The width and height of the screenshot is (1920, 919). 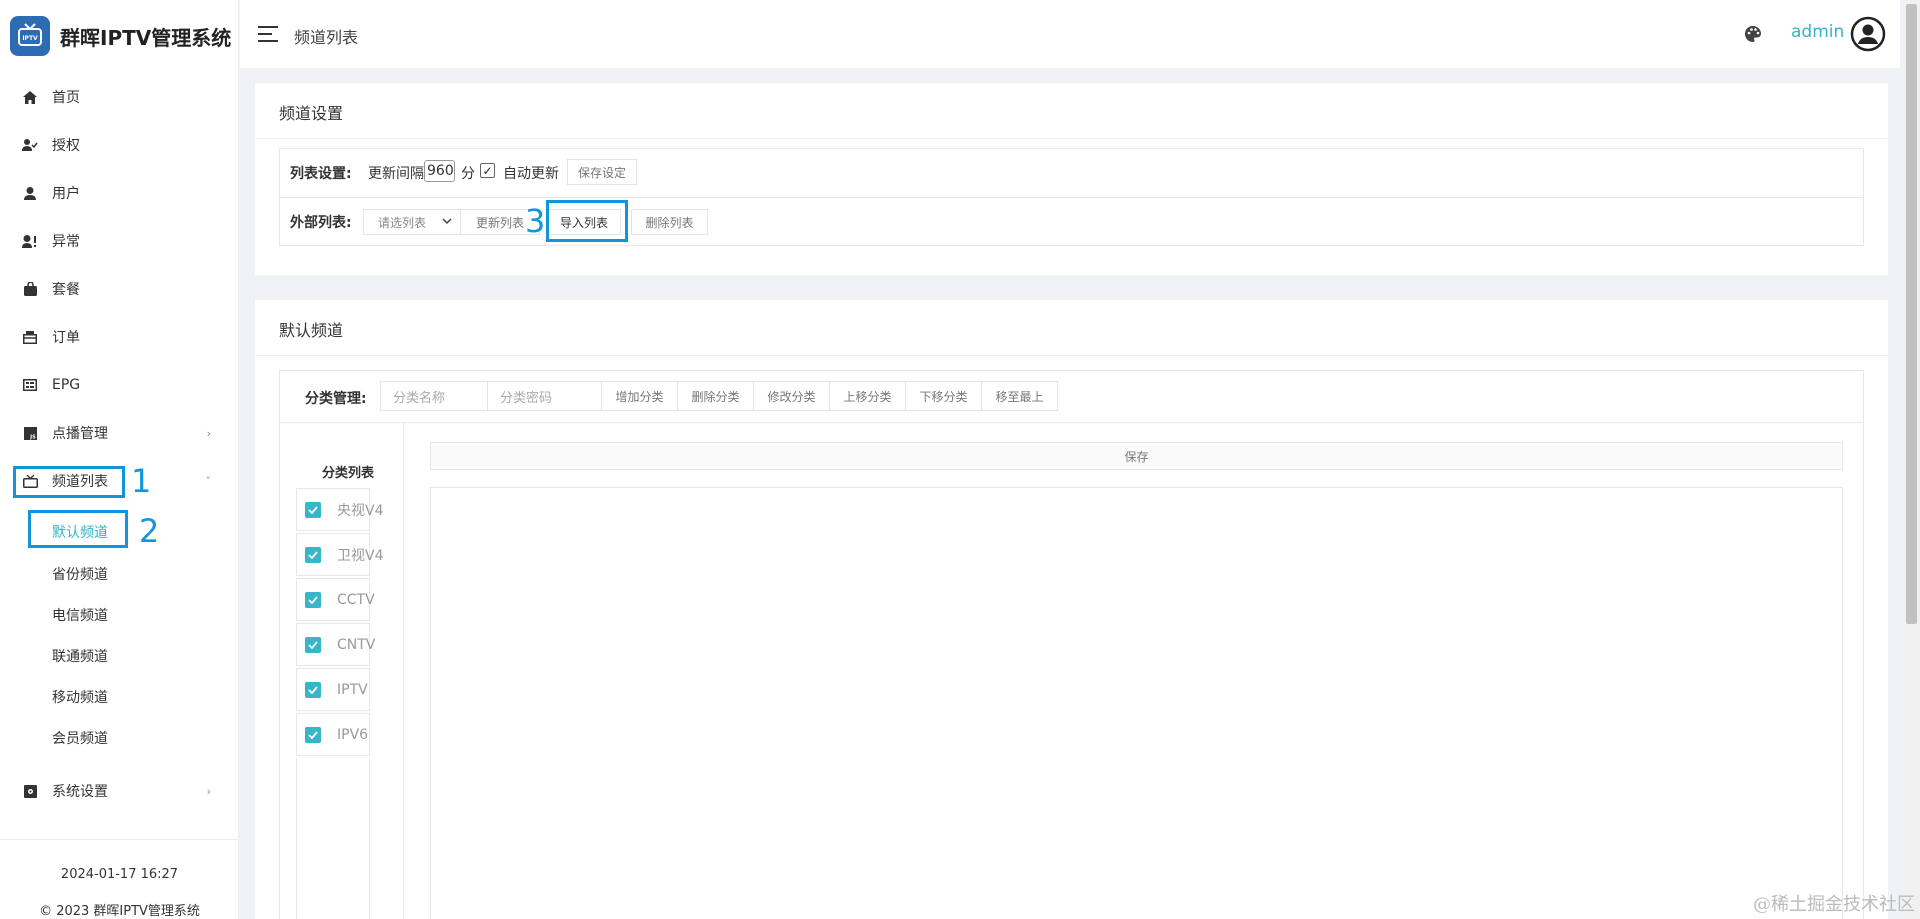 I want to click on sidebar-subitem-telecom: 电信频道, so click(x=80, y=615).